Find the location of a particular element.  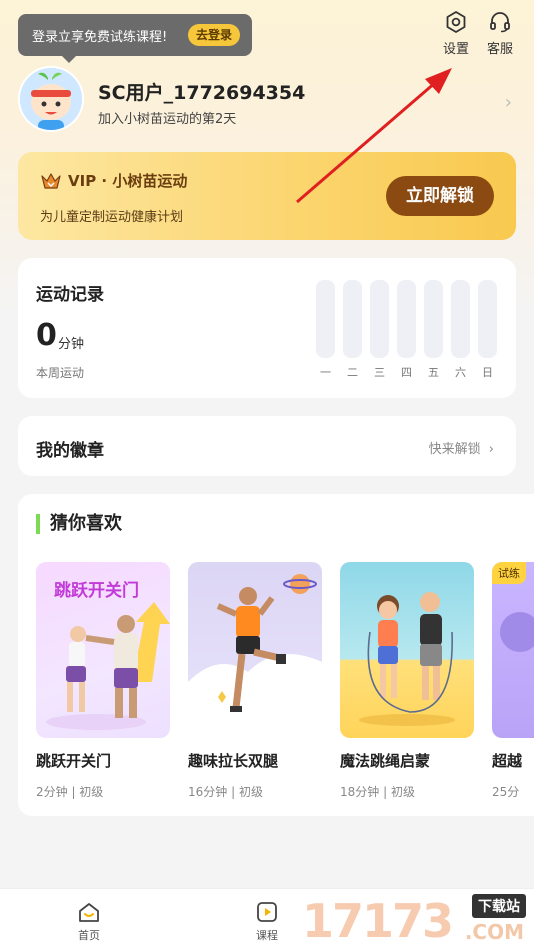

course-name: 超越 is located at coordinates (507, 761).